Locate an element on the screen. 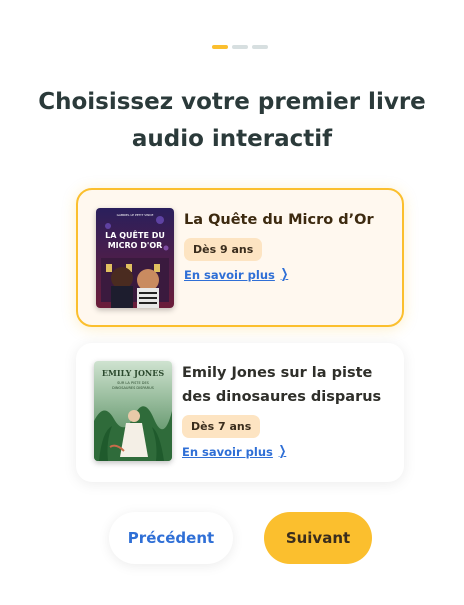 This screenshot has height=605, width=464. cover-title-line3: DINOSAURES DISPARUS is located at coordinates (133, 388).